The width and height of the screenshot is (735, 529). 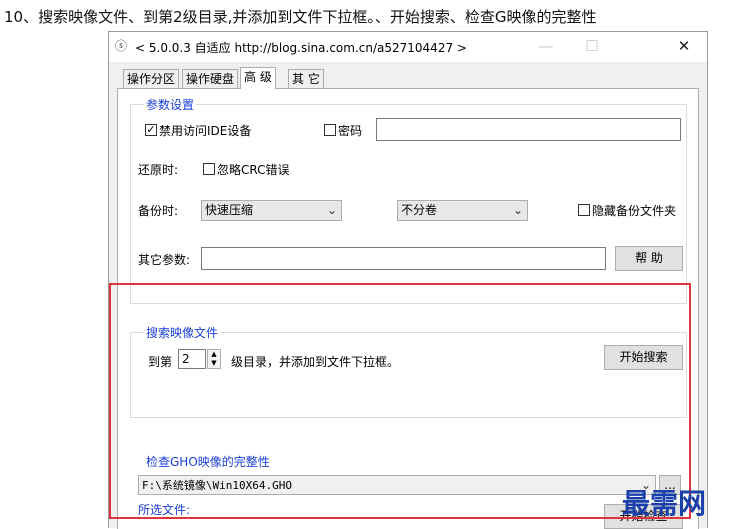 What do you see at coordinates (546, 47) in the screenshot?
I see `minimize-button: —` at bounding box center [546, 47].